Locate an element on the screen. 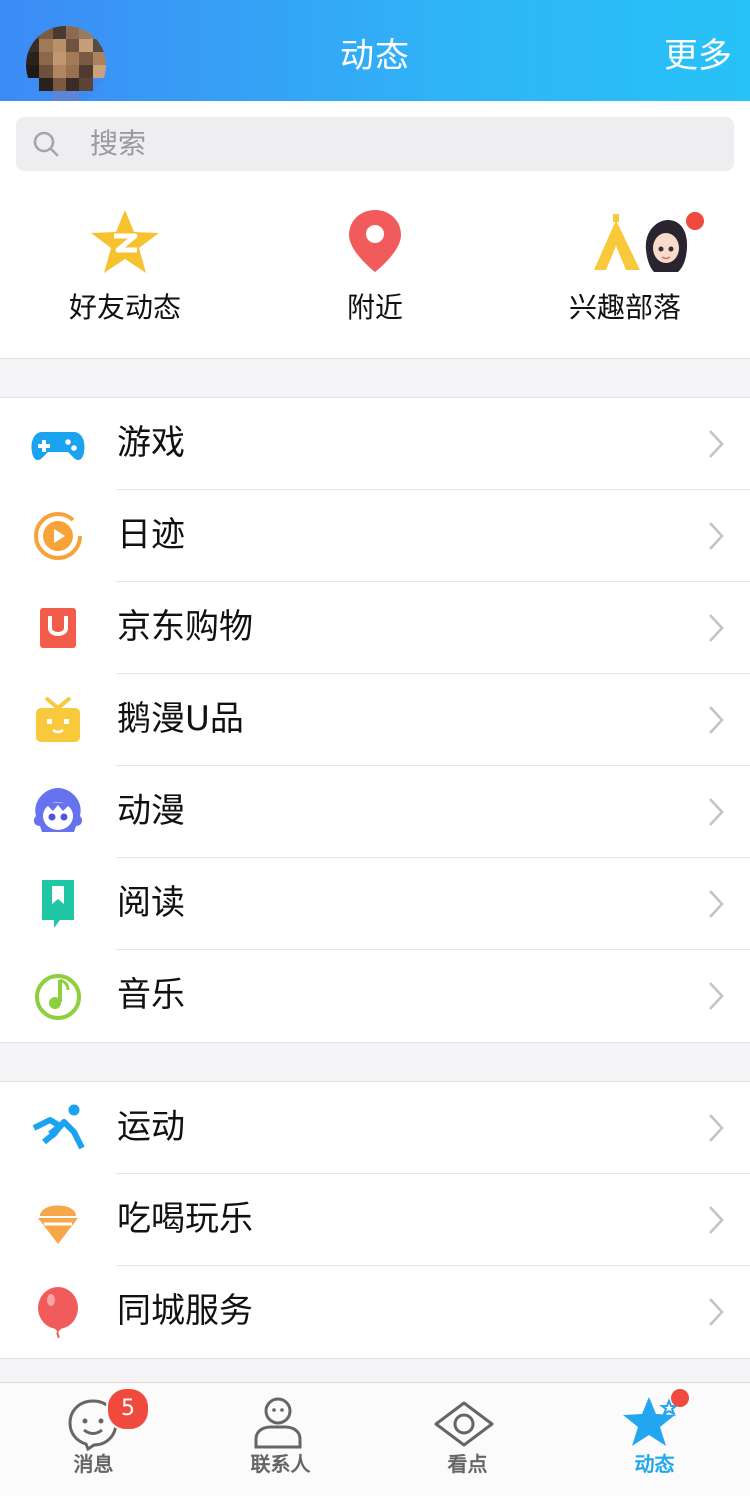 The image size is (750, 1496). header-bar: 动态 更多 is located at coordinates (375, 52).